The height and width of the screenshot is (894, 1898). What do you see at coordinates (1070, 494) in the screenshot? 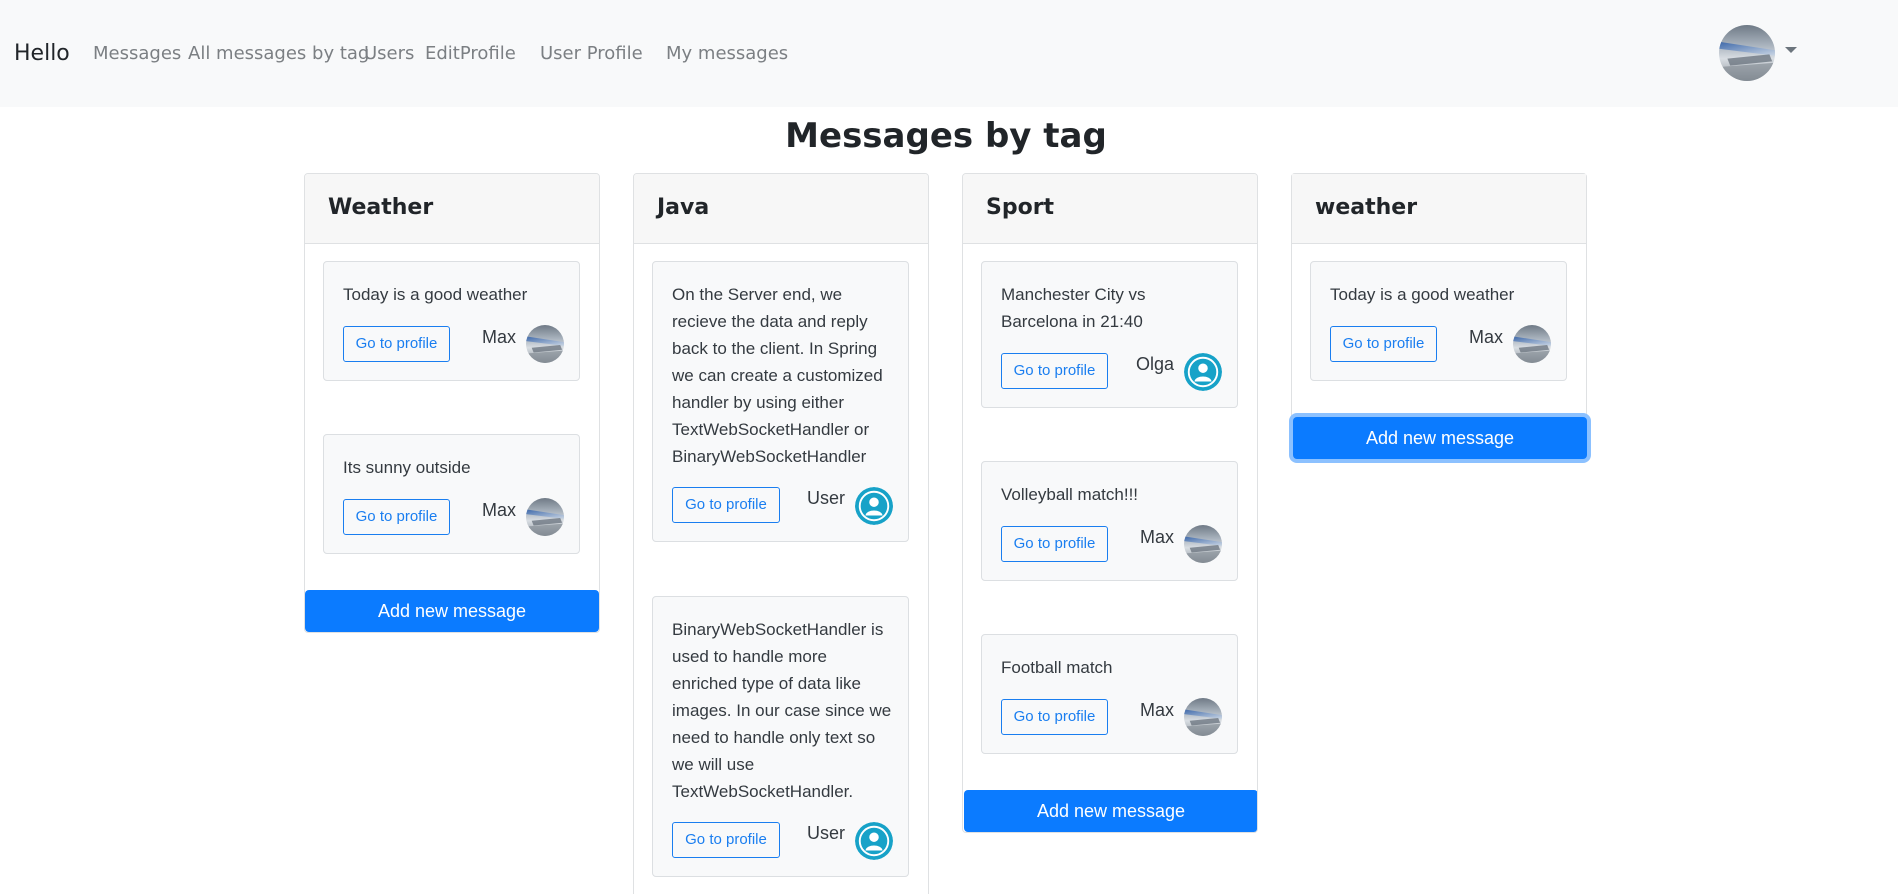
I see `message-text: Volleyball match!!!` at bounding box center [1070, 494].